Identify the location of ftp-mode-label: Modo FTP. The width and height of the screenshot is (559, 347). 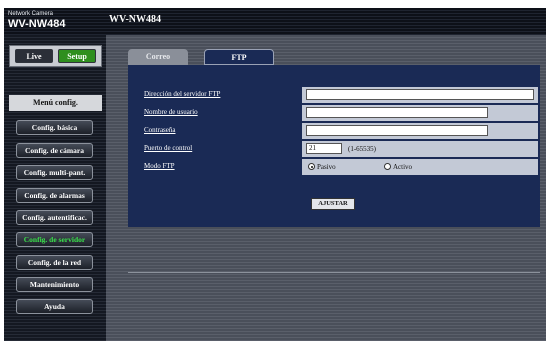
(220, 167).